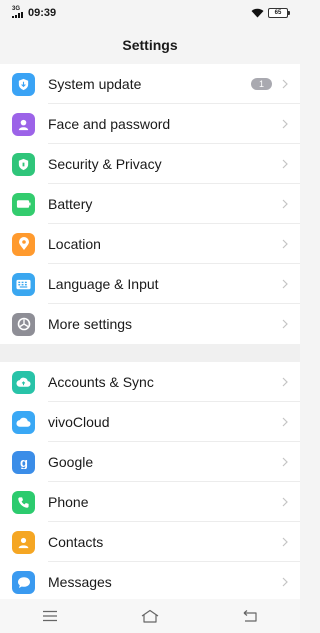 The image size is (320, 633). I want to click on settings-item-security-and-privacy: Security & Privacy, so click(150, 164).